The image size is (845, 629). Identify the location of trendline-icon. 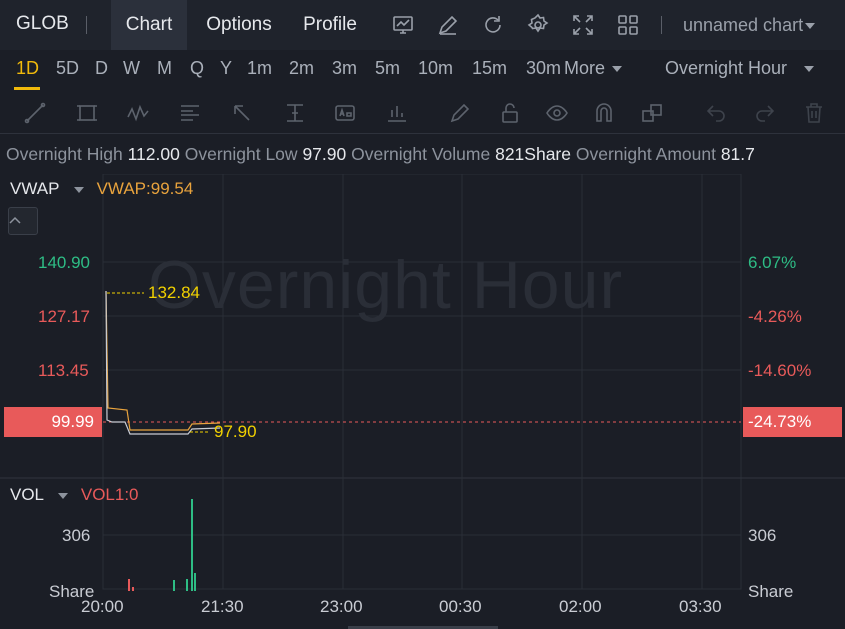
(35, 113).